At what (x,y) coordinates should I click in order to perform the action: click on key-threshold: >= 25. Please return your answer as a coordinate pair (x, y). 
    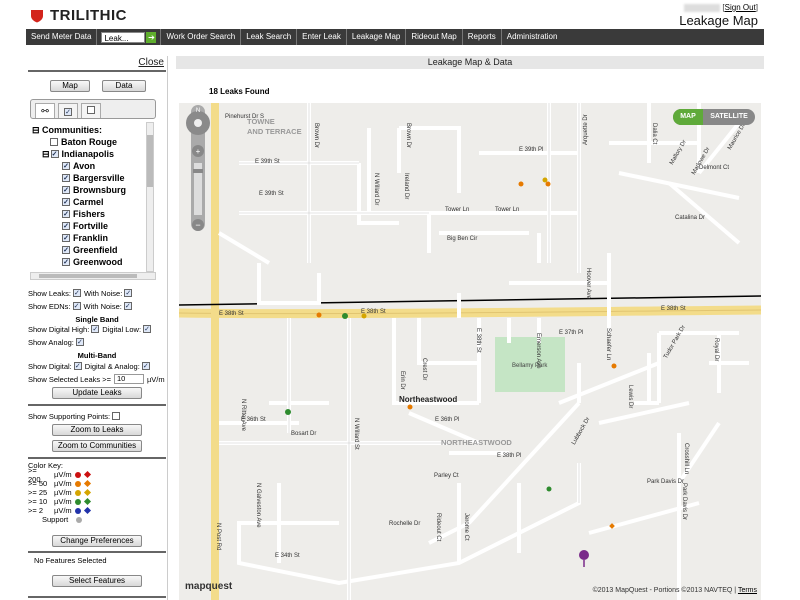
    Looking at the image, I should click on (38, 492).